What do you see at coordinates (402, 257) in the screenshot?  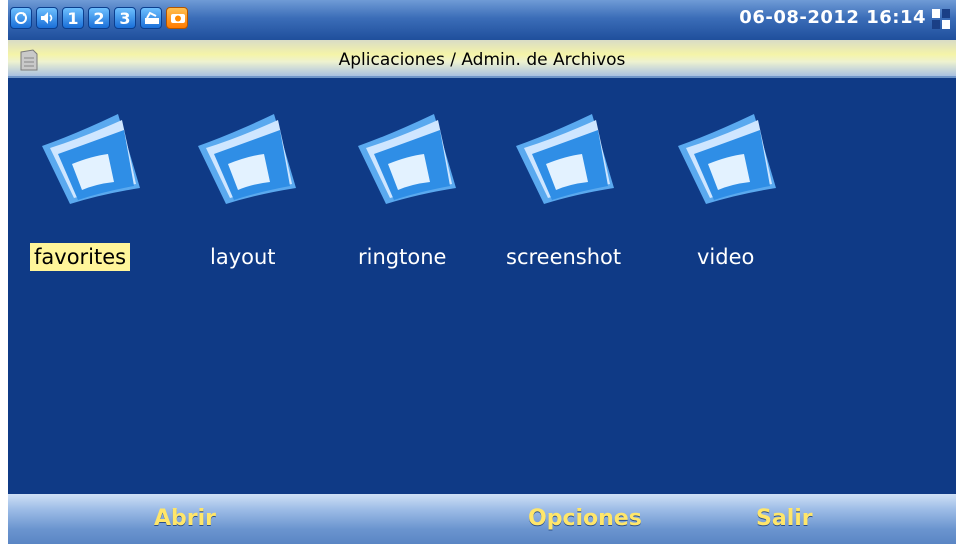 I see `folder-label: ringtone` at bounding box center [402, 257].